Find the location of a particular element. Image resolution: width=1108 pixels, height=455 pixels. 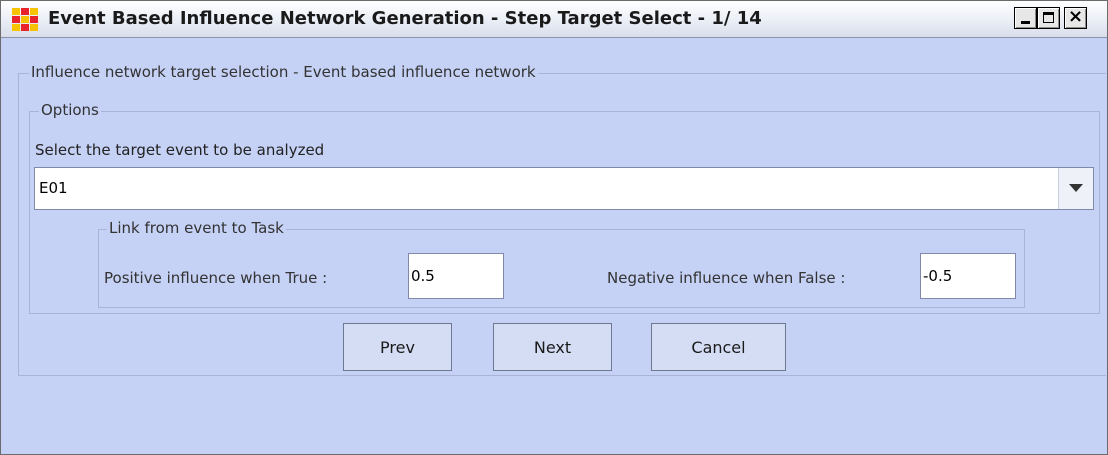

minimize-icon is located at coordinates (1025, 22).